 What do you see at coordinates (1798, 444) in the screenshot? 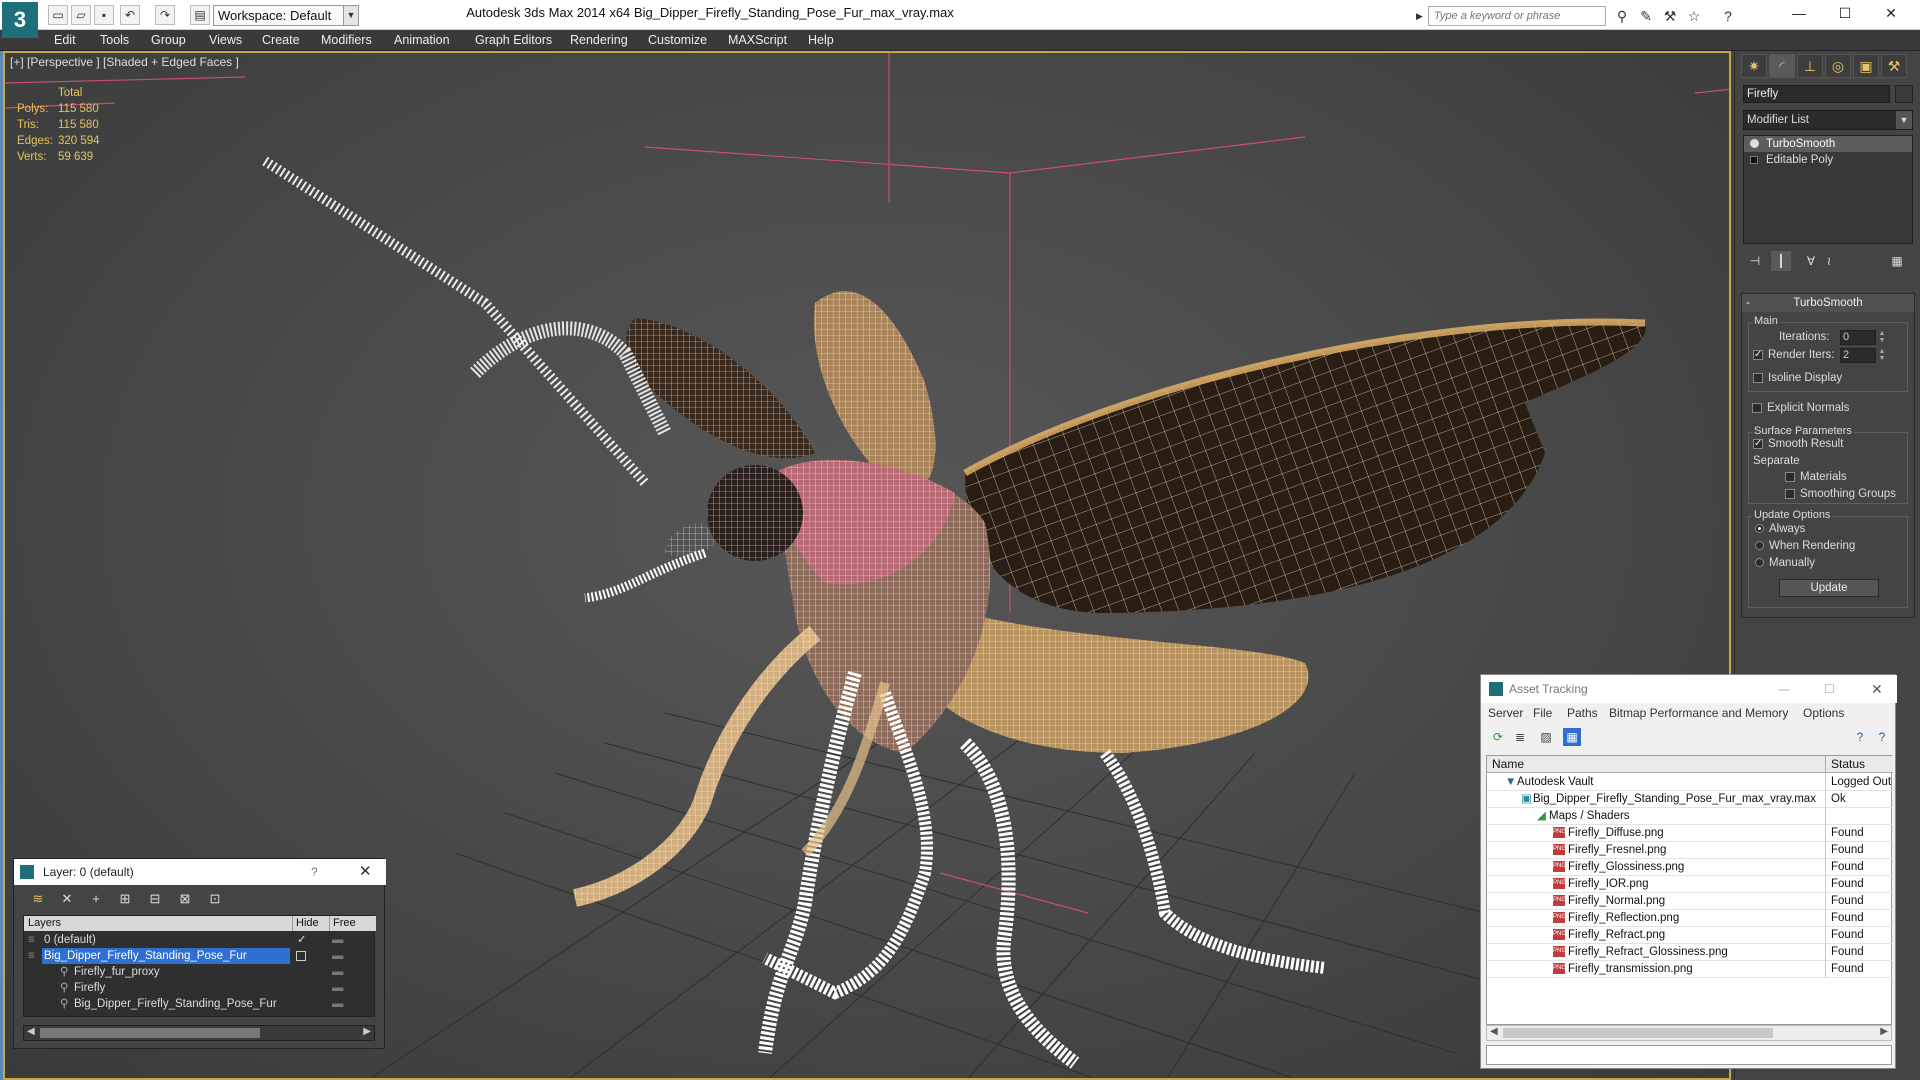
I see `smooth-result-checkbox: ✓ Smooth Result` at bounding box center [1798, 444].